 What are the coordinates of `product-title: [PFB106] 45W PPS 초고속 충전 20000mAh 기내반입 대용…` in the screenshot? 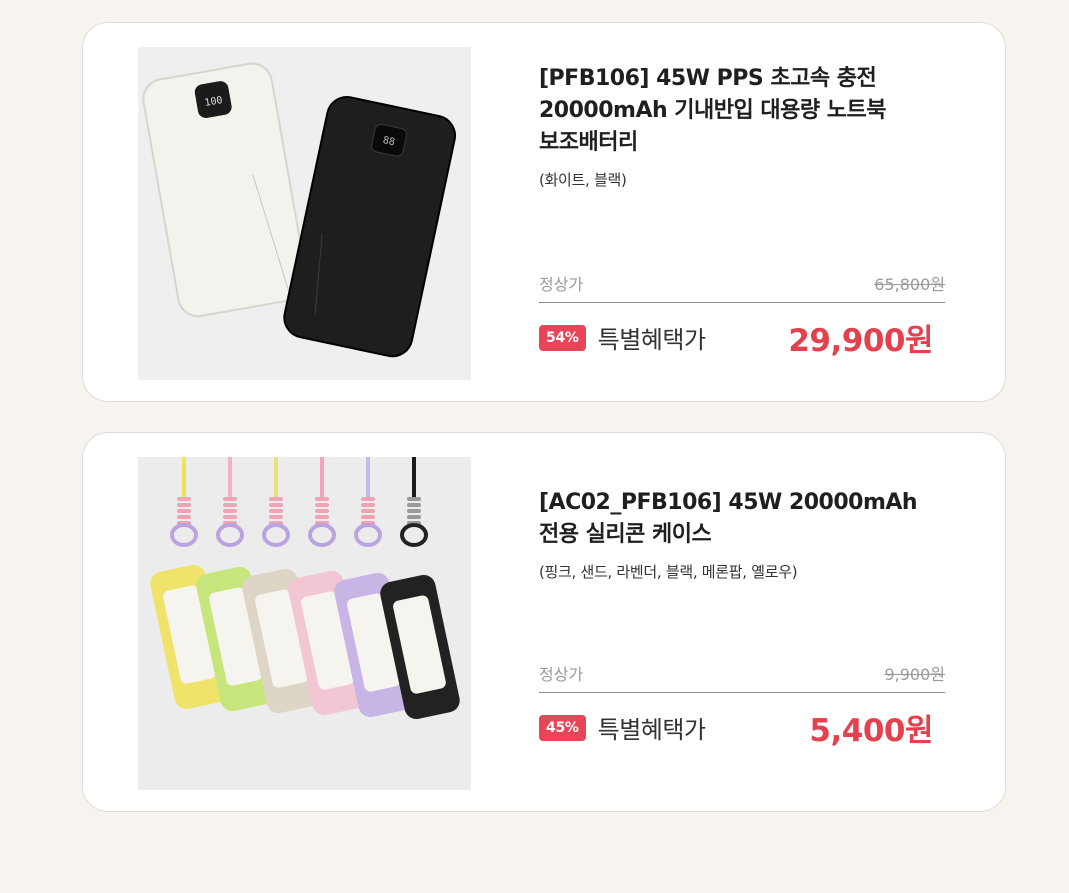 It's located at (749, 111).